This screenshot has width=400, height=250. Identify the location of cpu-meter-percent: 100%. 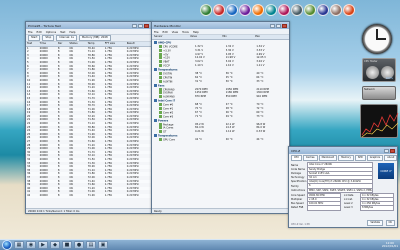
(389, 78).